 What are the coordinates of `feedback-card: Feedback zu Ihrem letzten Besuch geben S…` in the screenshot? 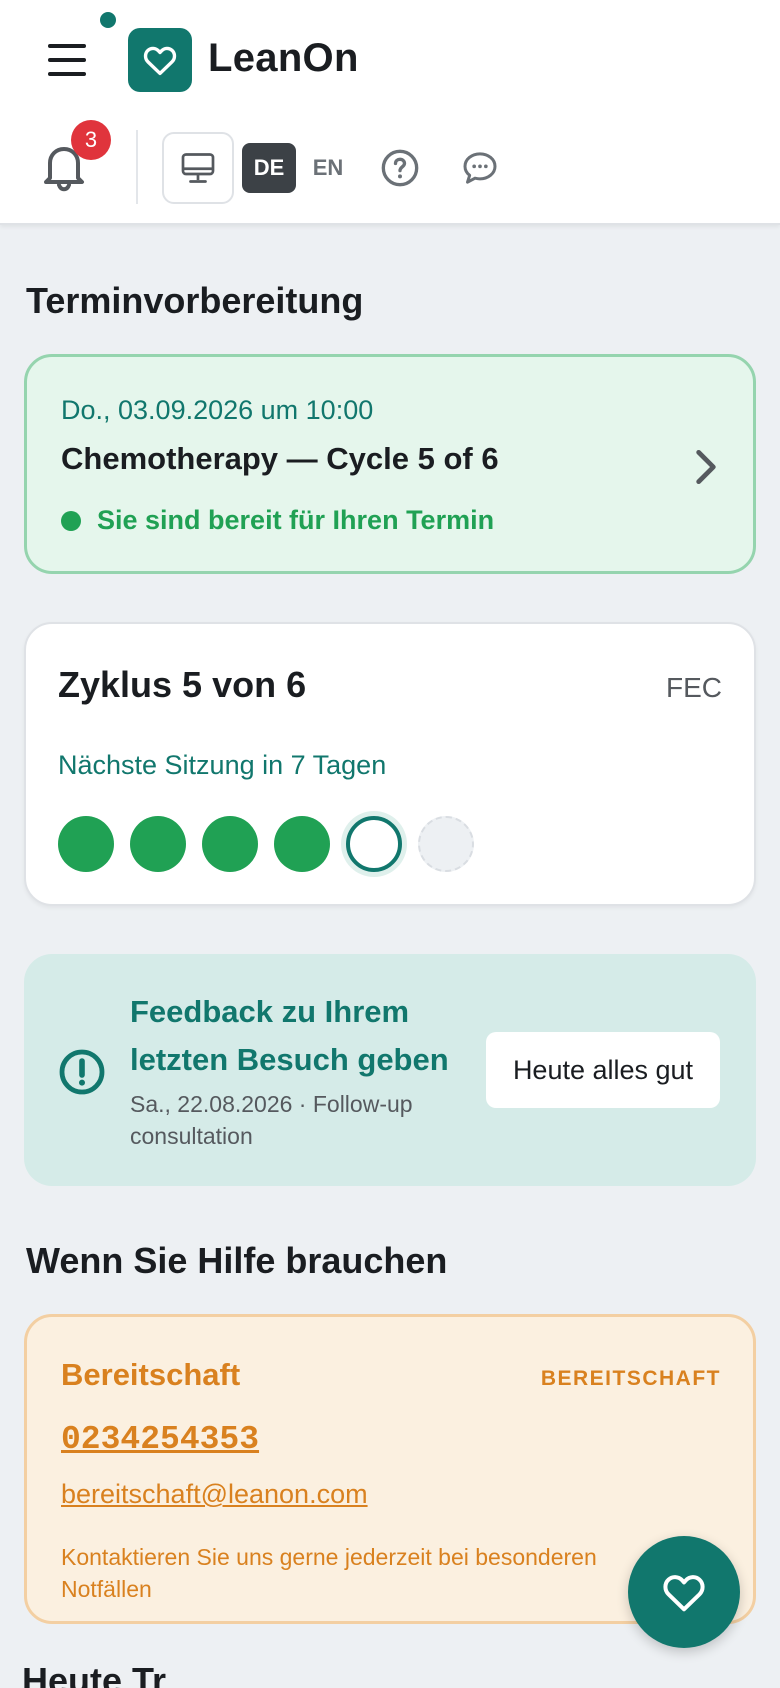 It's located at (390, 1070).